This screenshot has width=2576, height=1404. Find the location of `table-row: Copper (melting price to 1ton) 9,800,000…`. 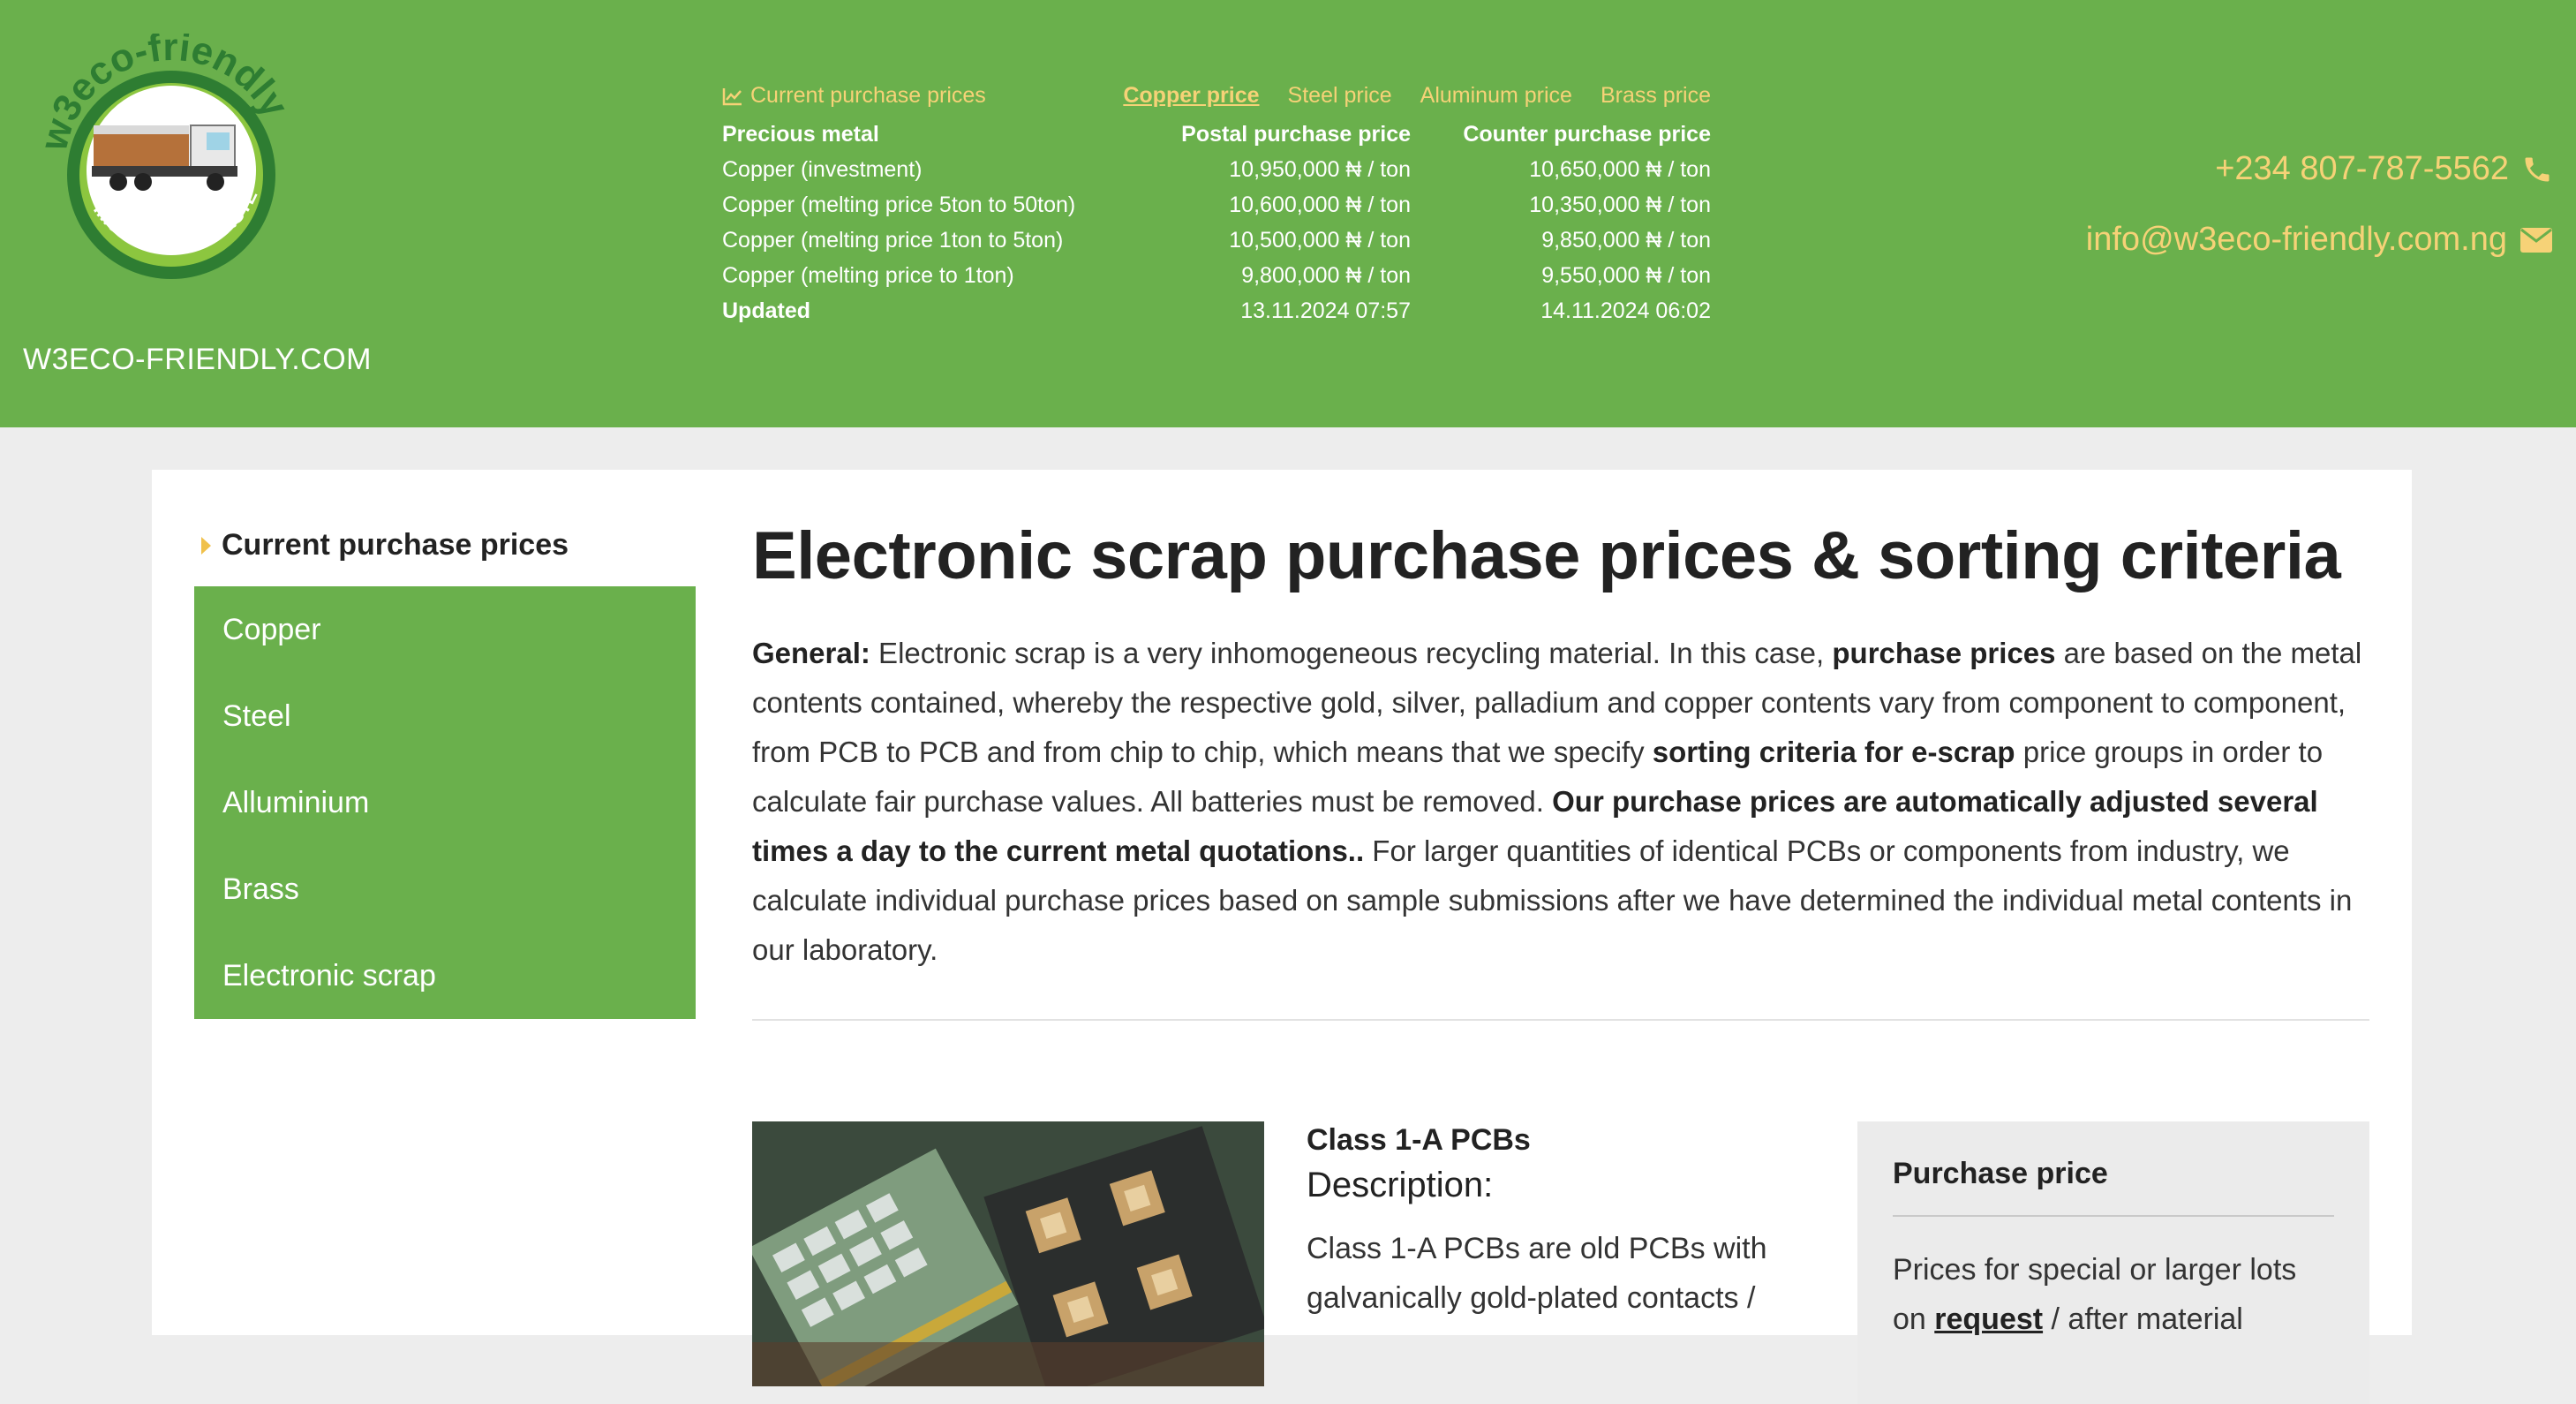

table-row: Copper (melting price to 1ton) 9,800,000… is located at coordinates (1217, 275).